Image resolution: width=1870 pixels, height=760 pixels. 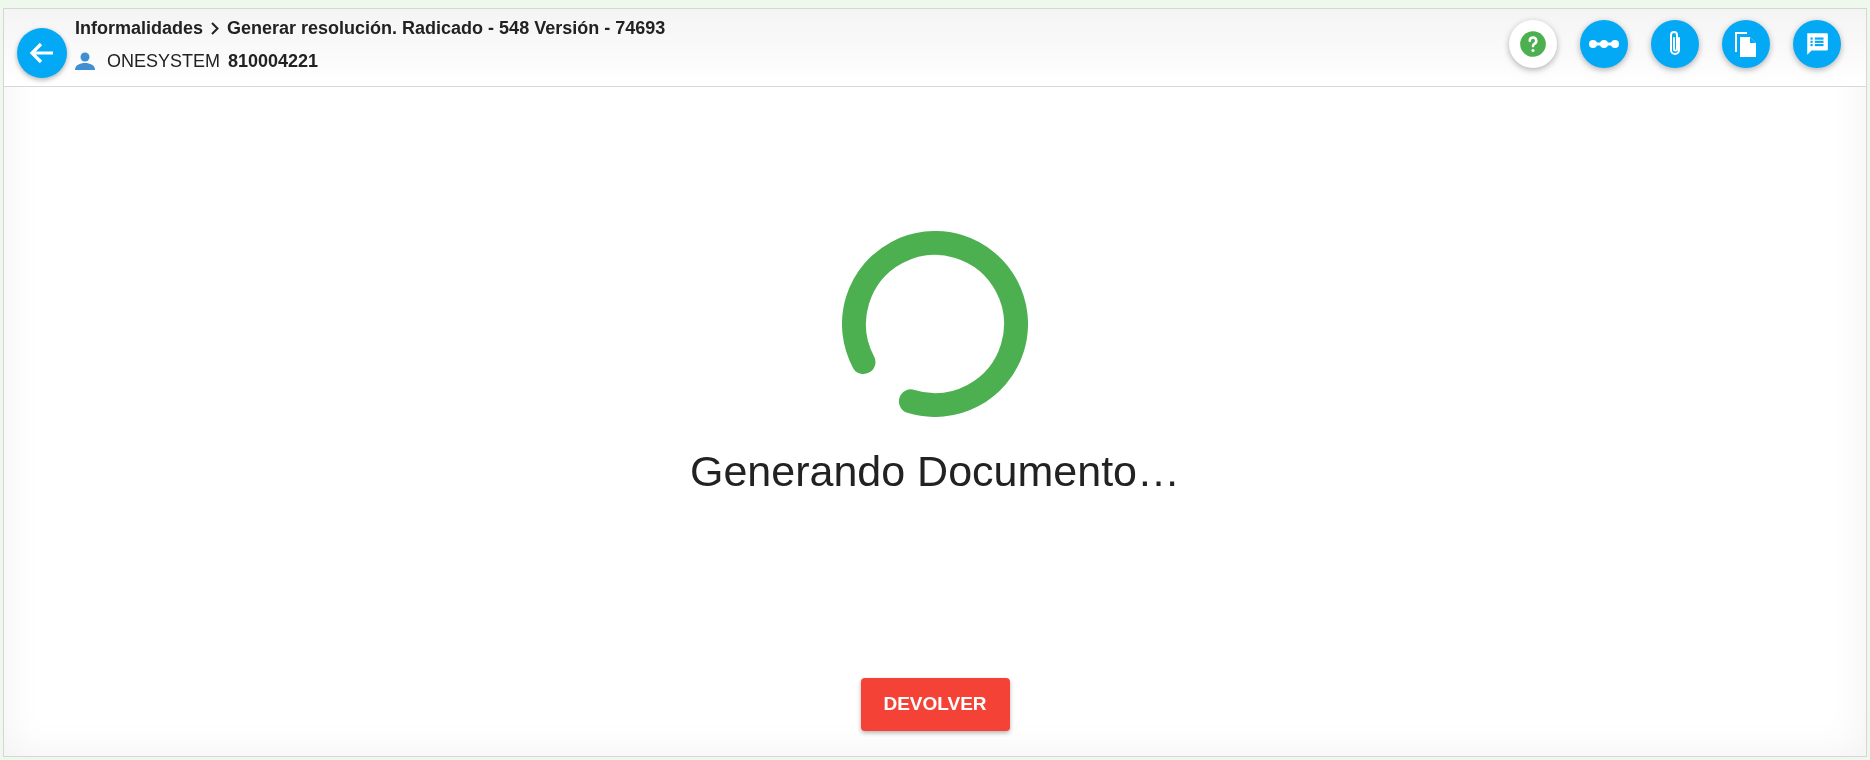 I want to click on help-button, so click(x=1533, y=43).